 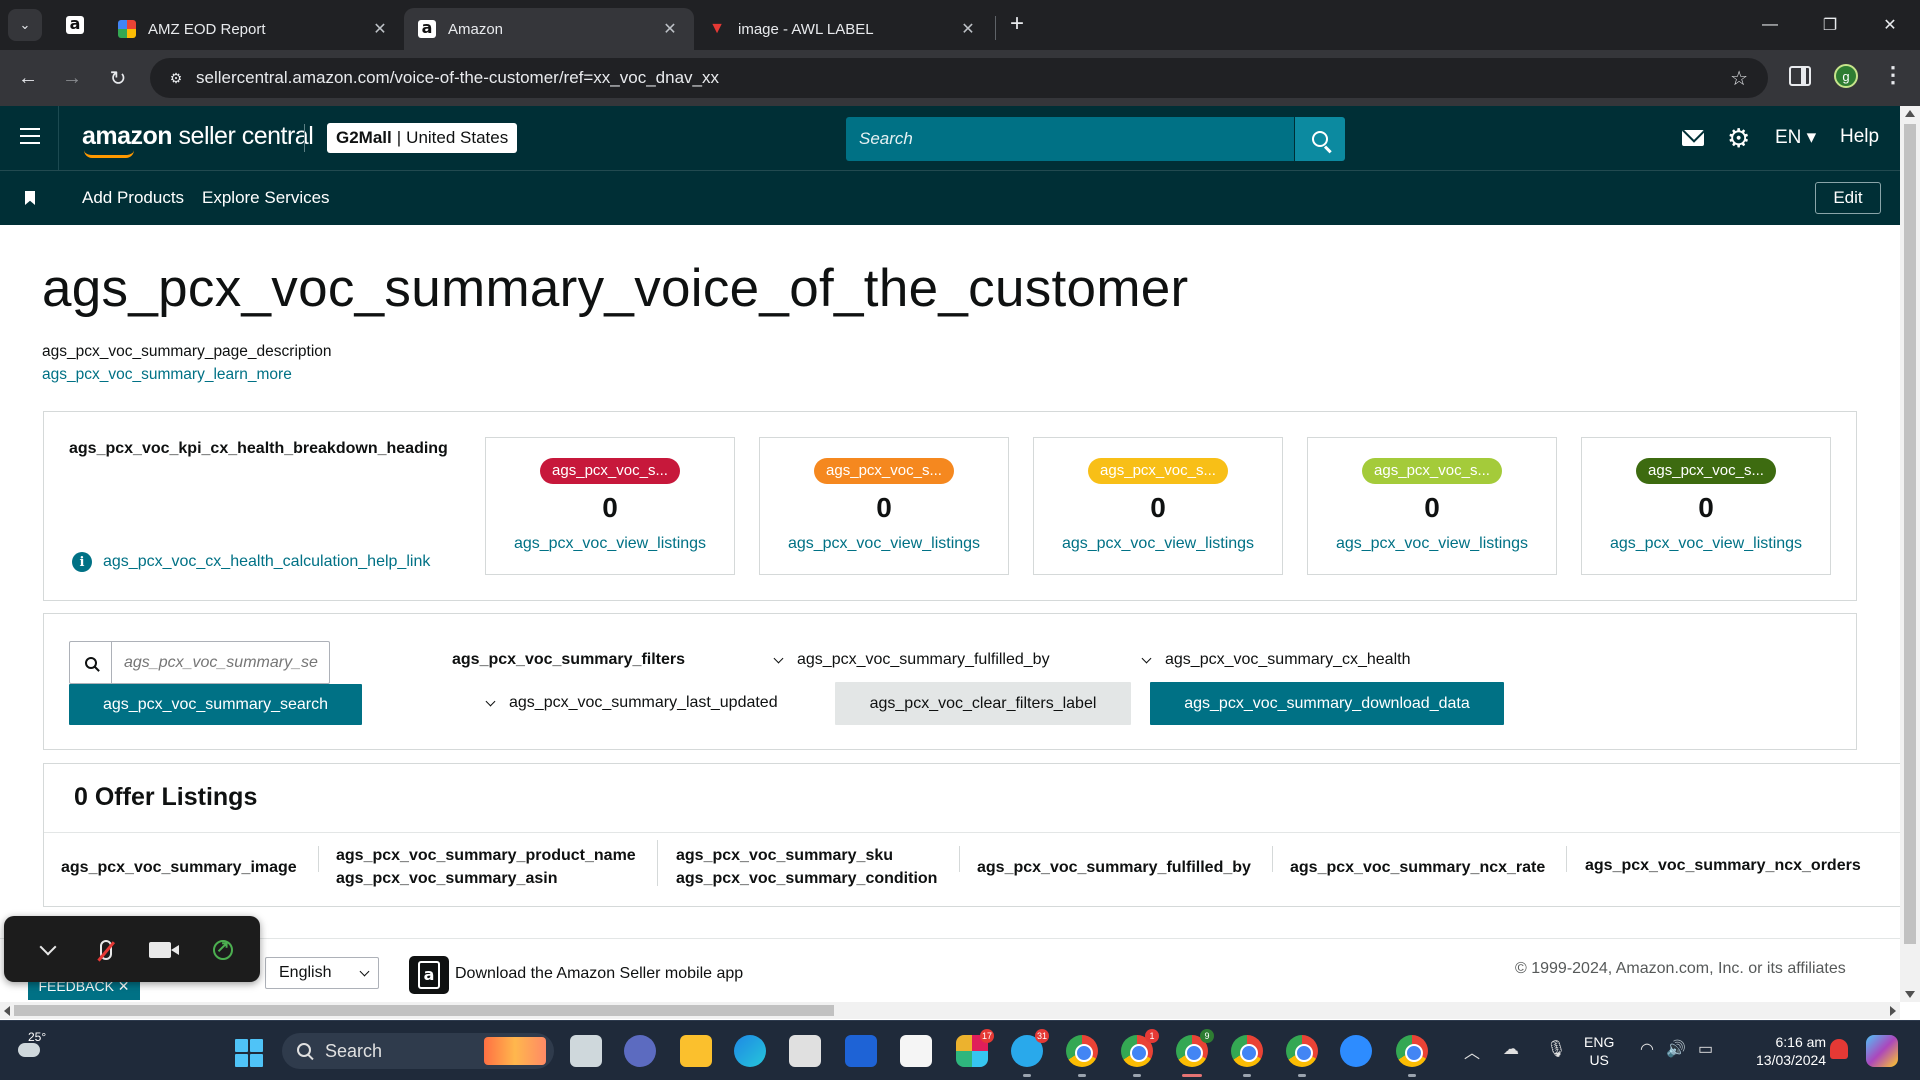 What do you see at coordinates (640, 1051) in the screenshot?
I see `meet-chat-icon` at bounding box center [640, 1051].